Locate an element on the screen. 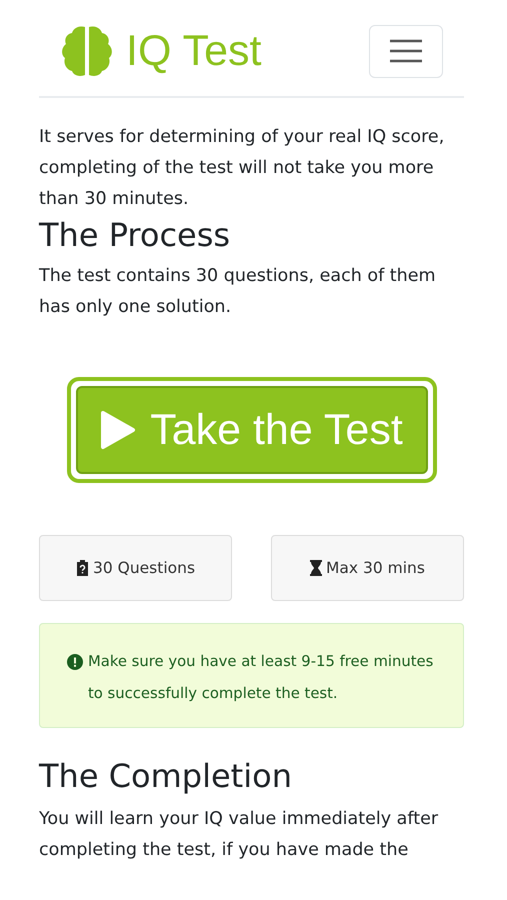 This screenshot has width=507, height=900. intro-text: It serves for determining of your real IQ score, completing of the test will not take you more than 30 minutes. is located at coordinates (242, 168).